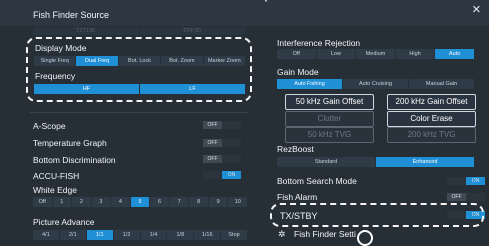 The image size is (489, 246). What do you see at coordinates (298, 72) in the screenshot?
I see `gain-mode-label: Gain Mode` at bounding box center [298, 72].